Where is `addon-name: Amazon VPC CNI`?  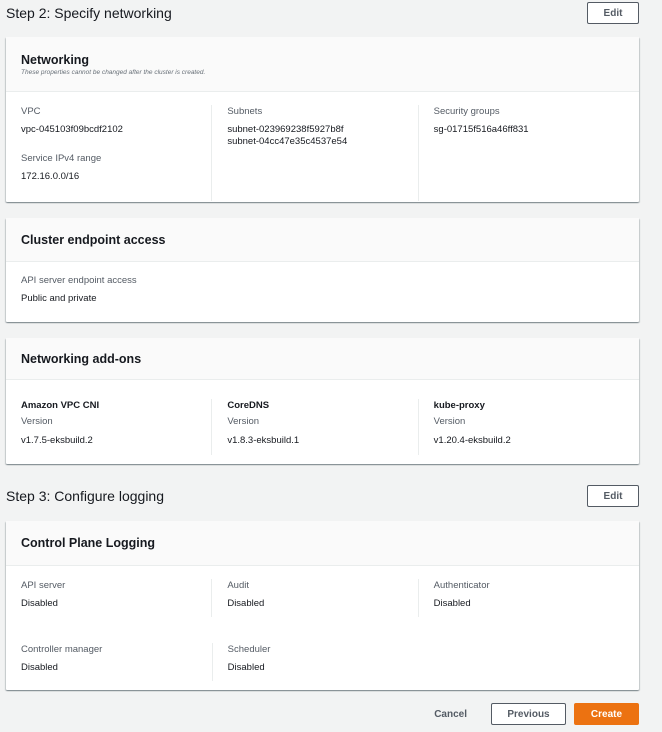 addon-name: Amazon VPC CNI is located at coordinates (60, 405).